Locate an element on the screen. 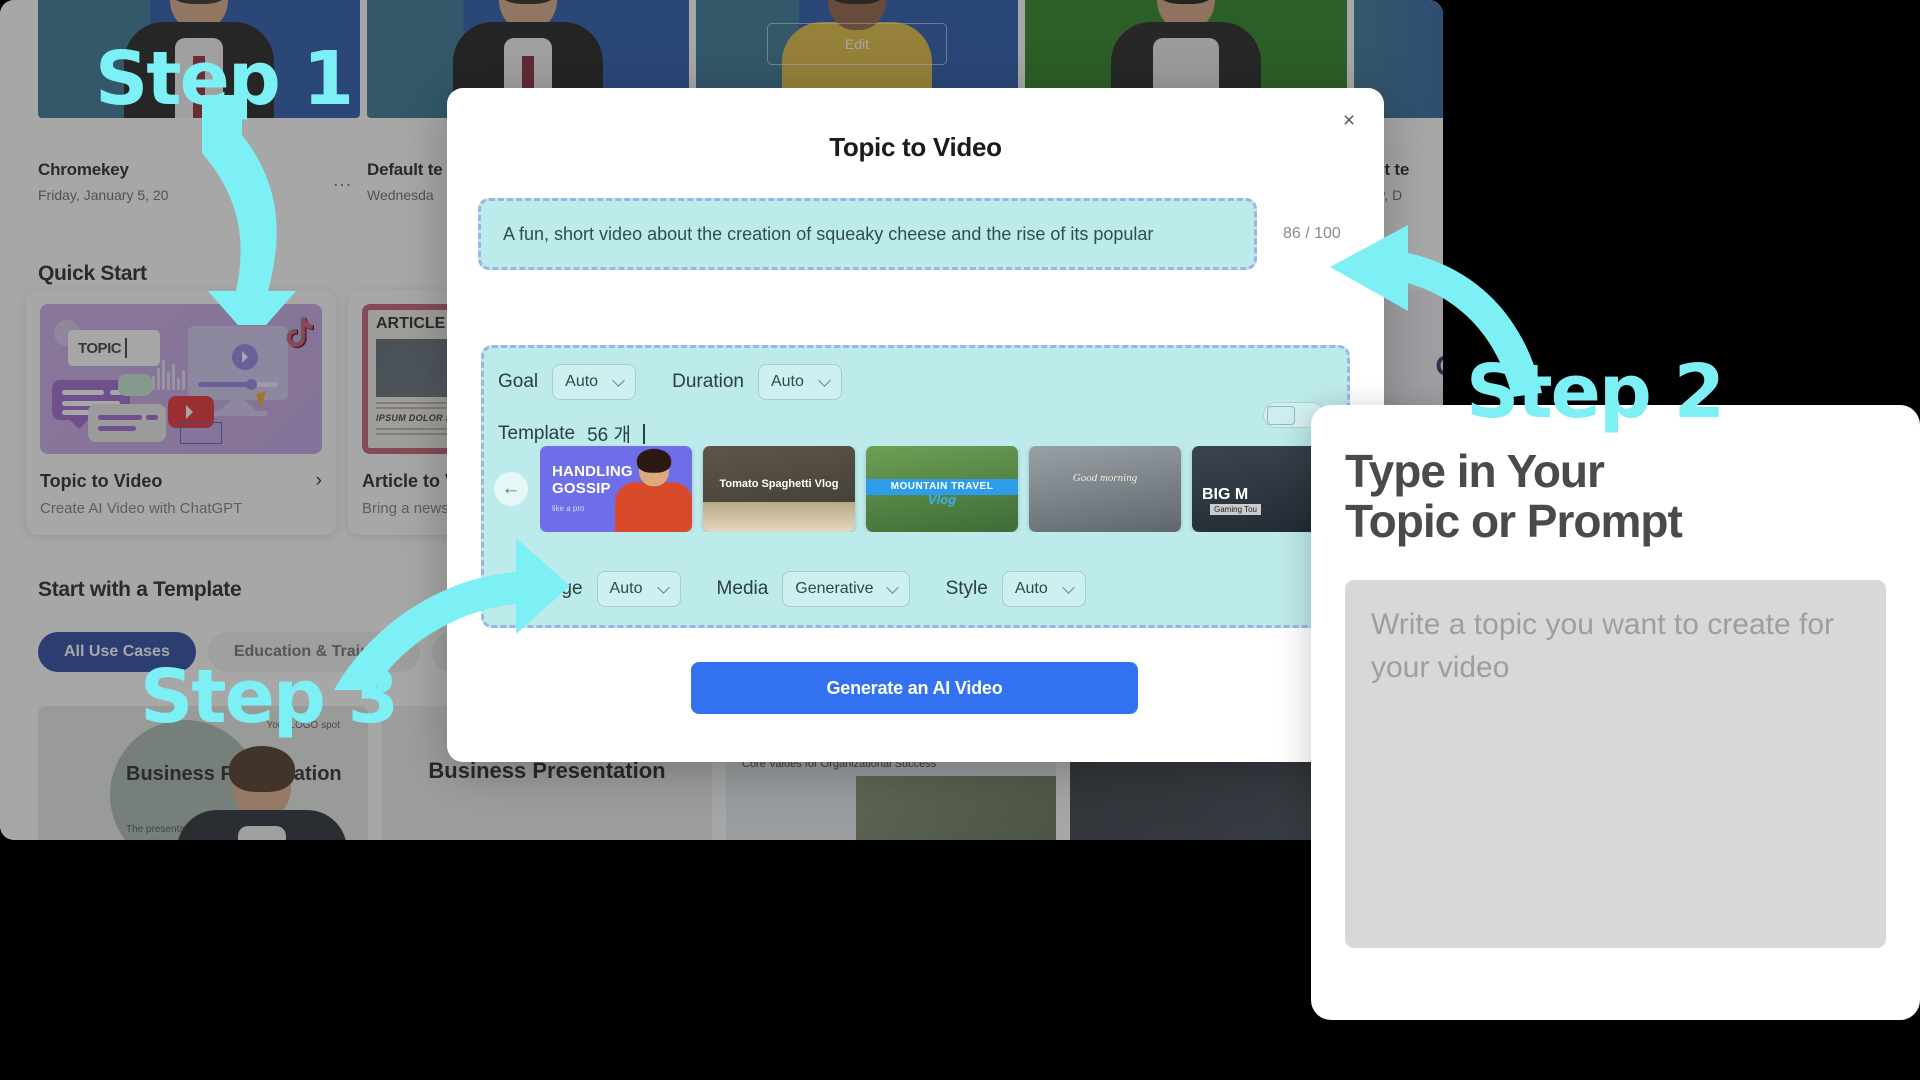 The width and height of the screenshot is (1920, 1080). quick-start-card-subtitle: Create AI Video with ChatGPT is located at coordinates (141, 508).